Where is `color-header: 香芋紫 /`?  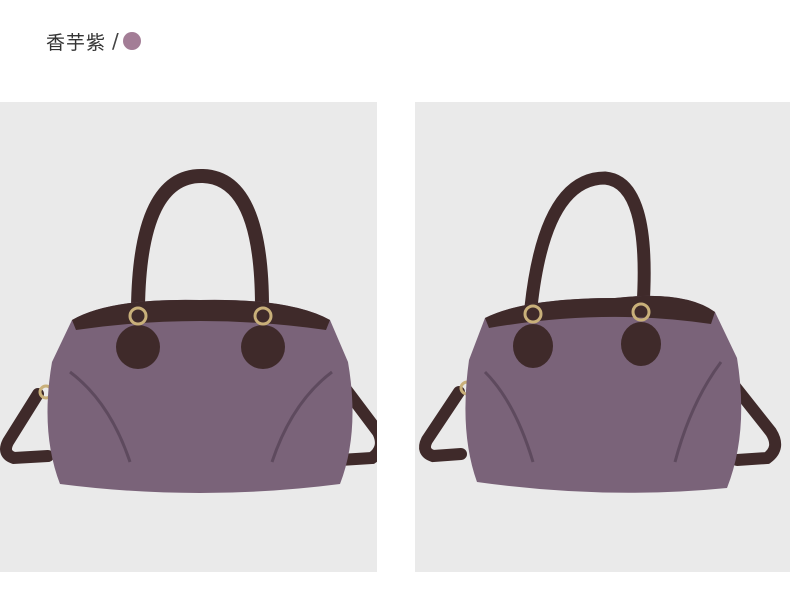 color-header: 香芋紫 / is located at coordinates (93, 41).